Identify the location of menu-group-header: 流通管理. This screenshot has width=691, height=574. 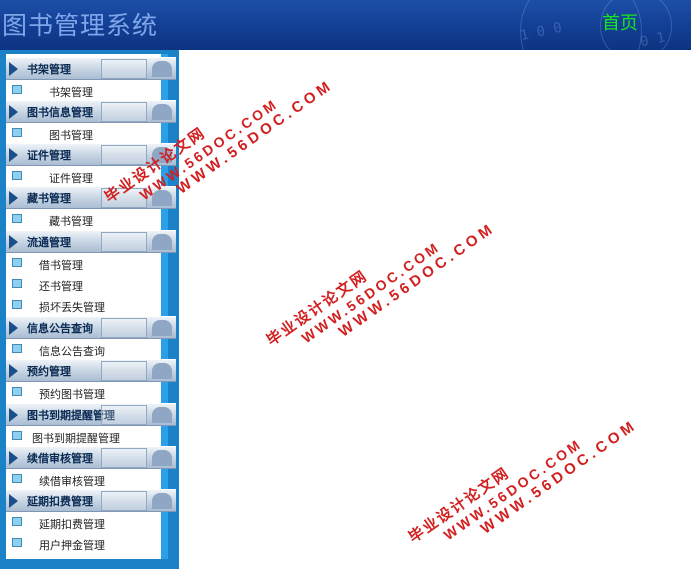
(91, 241).